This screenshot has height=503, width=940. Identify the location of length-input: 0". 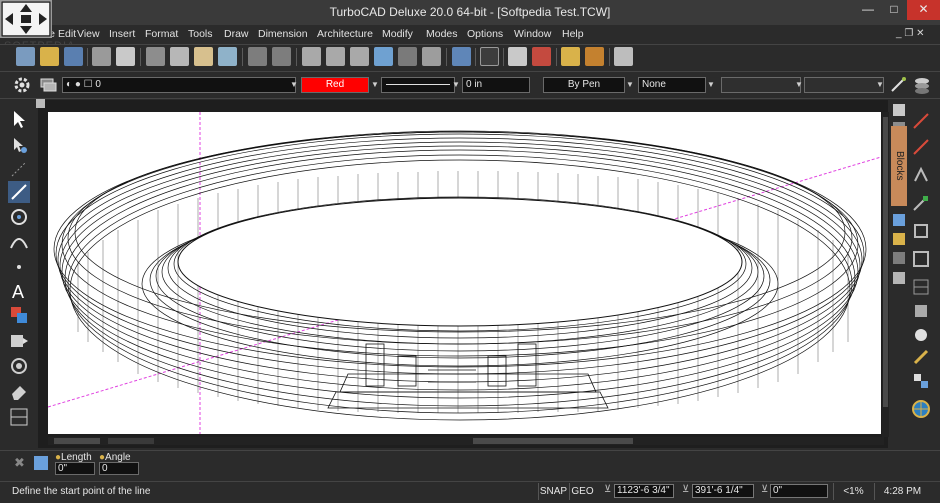
(75, 468).